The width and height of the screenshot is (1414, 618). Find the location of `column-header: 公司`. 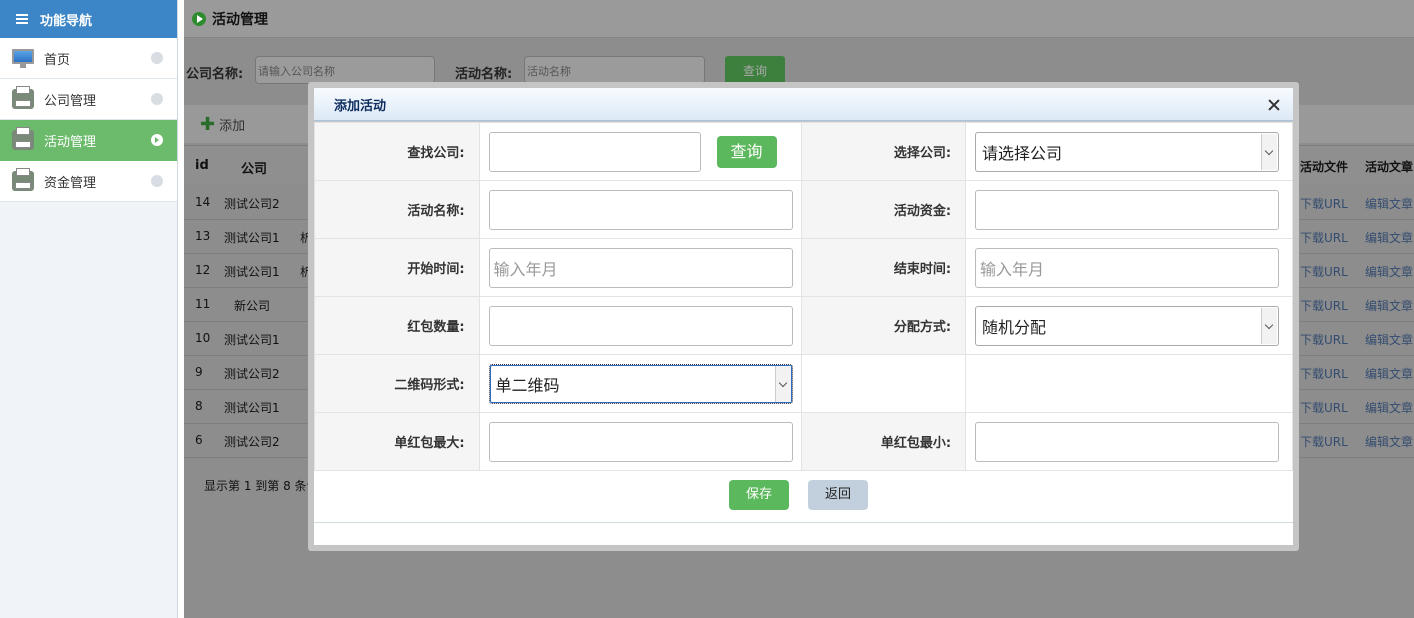

column-header: 公司 is located at coordinates (254, 169).